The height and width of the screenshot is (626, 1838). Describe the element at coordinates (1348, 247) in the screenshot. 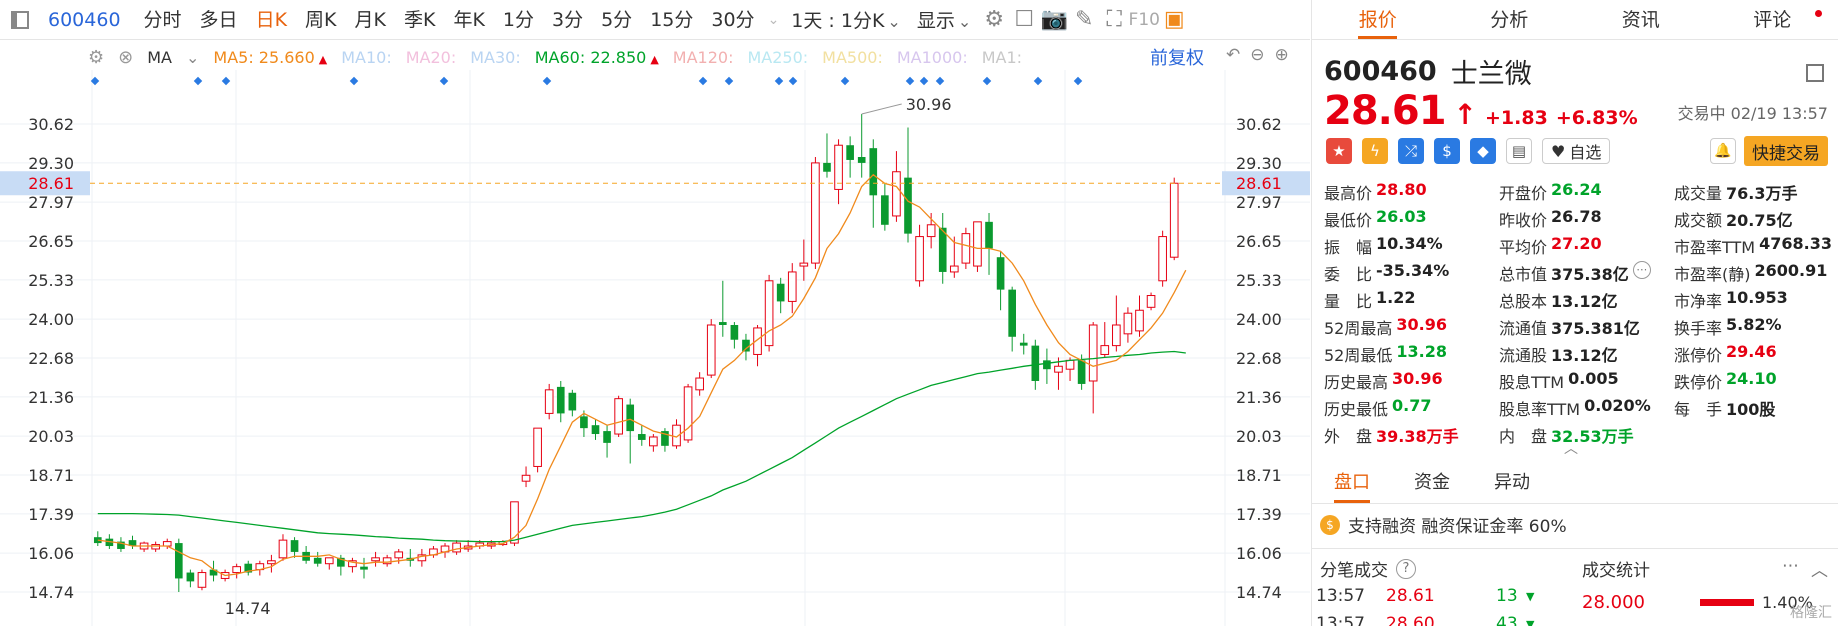

I see `quote-key: 振 幅` at that location.